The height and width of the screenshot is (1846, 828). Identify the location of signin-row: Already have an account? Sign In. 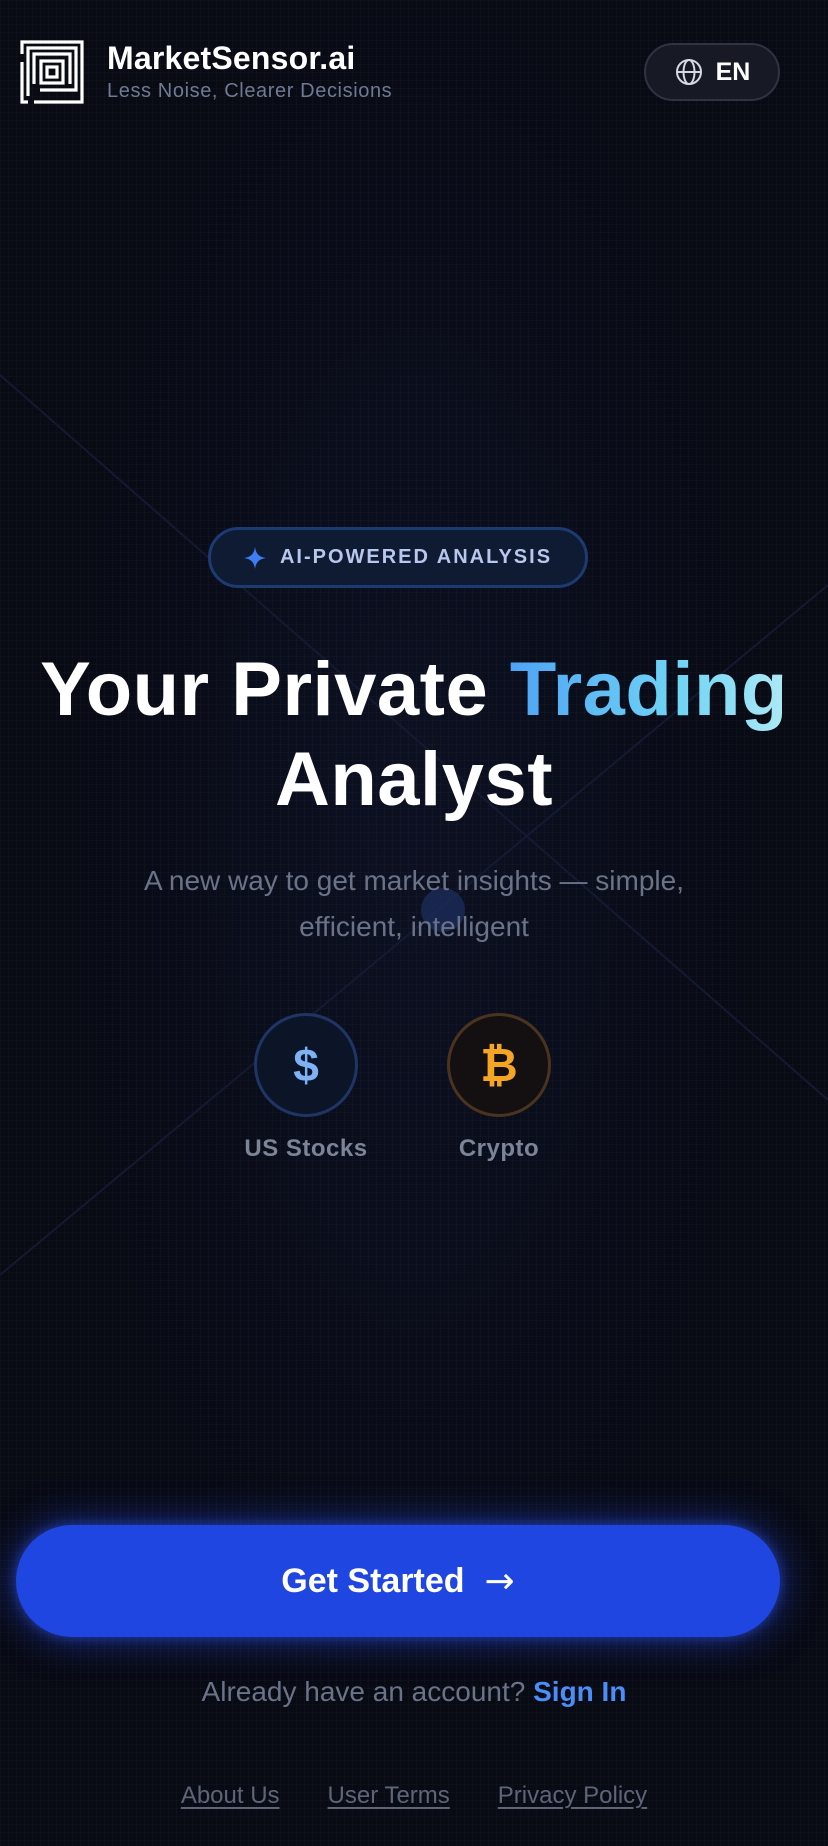
(414, 1692).